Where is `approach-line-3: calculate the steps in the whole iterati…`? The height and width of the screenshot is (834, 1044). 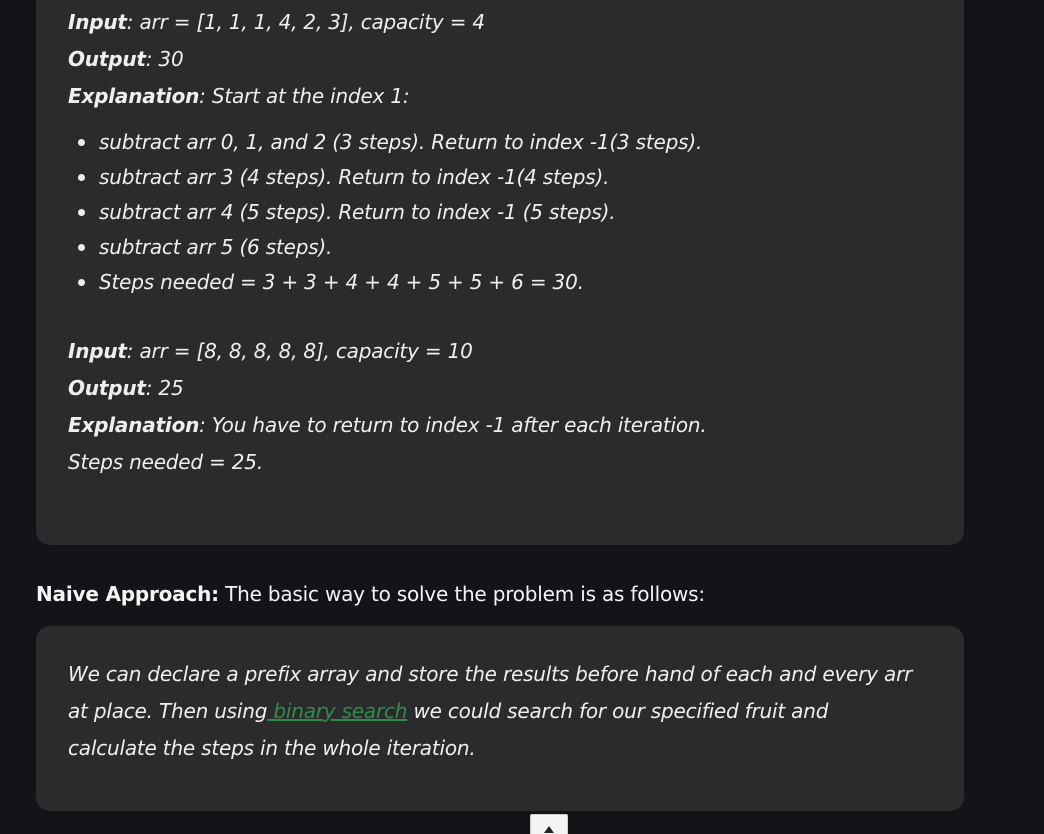
approach-line-3: calculate the steps in the whole iterati… is located at coordinates (272, 748).